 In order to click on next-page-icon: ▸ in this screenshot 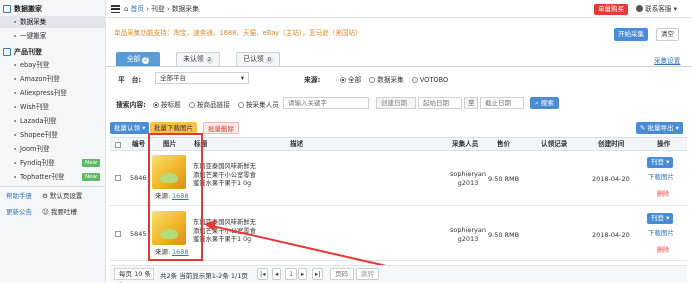, I will do `click(303, 274)`.